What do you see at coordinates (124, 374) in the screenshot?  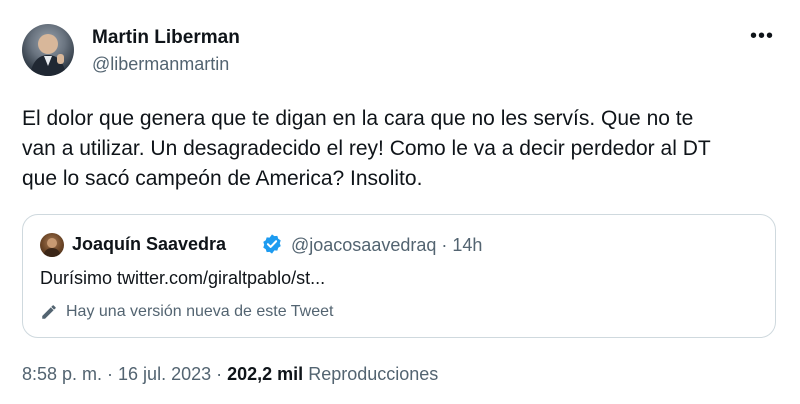 I see `timestamp: 8:58 p. m. · 16 jul. 2023 ·` at bounding box center [124, 374].